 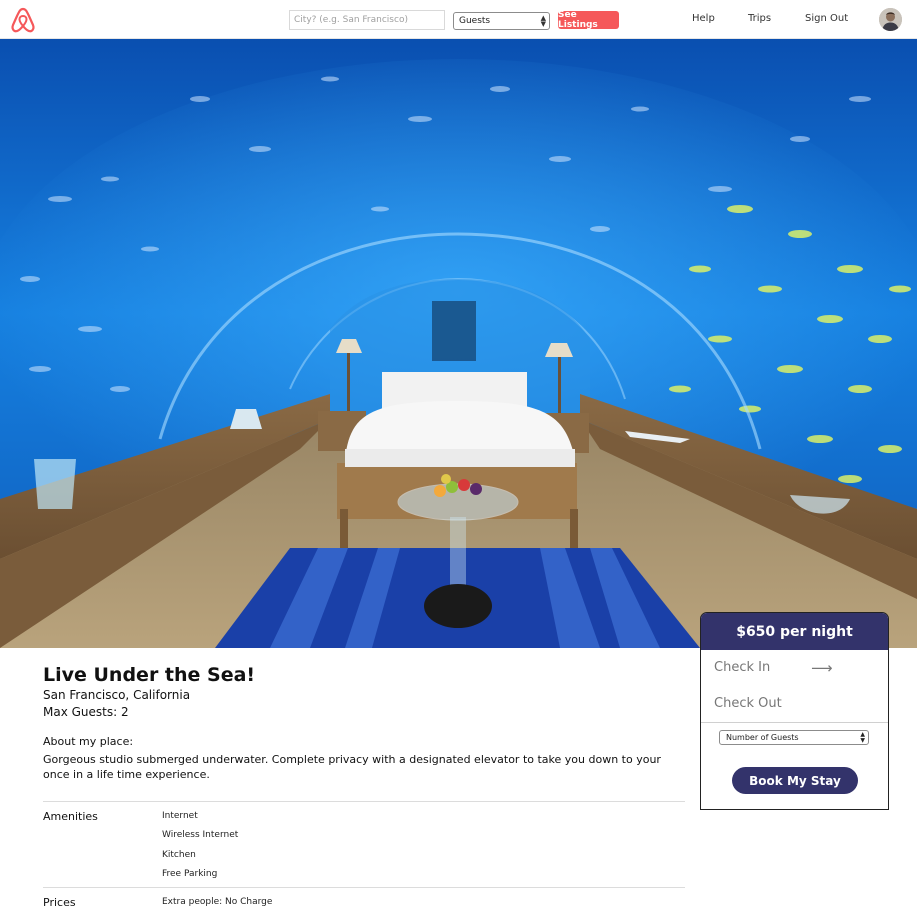 I want to click on amenity-item: Wireless Internet, so click(x=200, y=835).